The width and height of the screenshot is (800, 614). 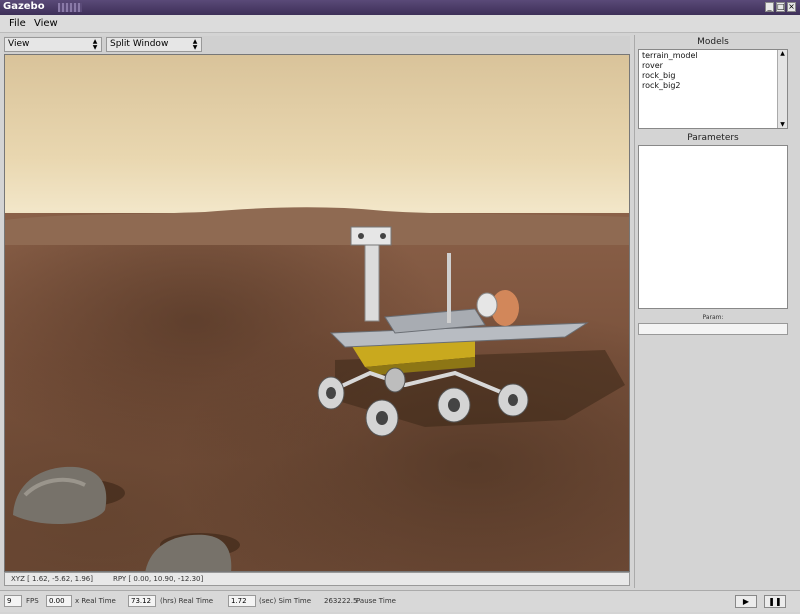 I want to click on models-header: Models, so click(x=713, y=42).